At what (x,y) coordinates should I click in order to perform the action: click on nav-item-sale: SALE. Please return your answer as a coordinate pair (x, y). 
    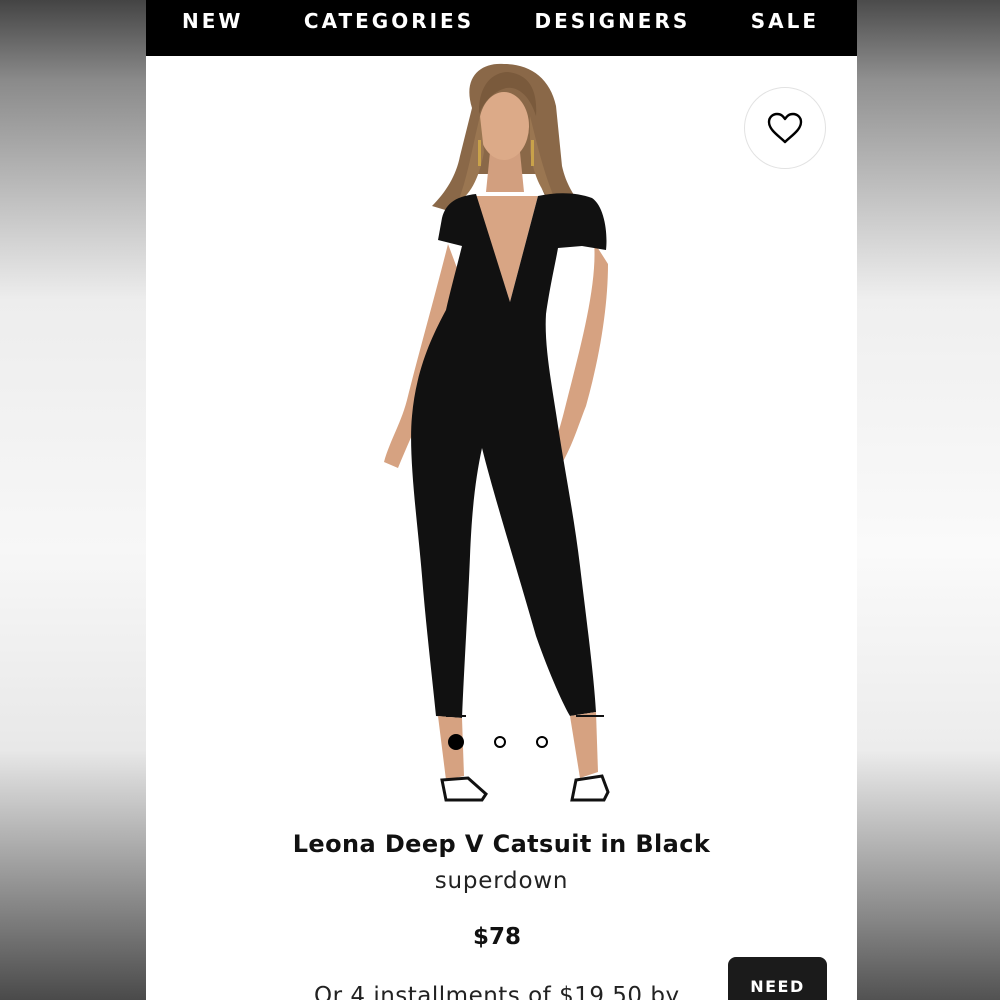
    Looking at the image, I should click on (785, 21).